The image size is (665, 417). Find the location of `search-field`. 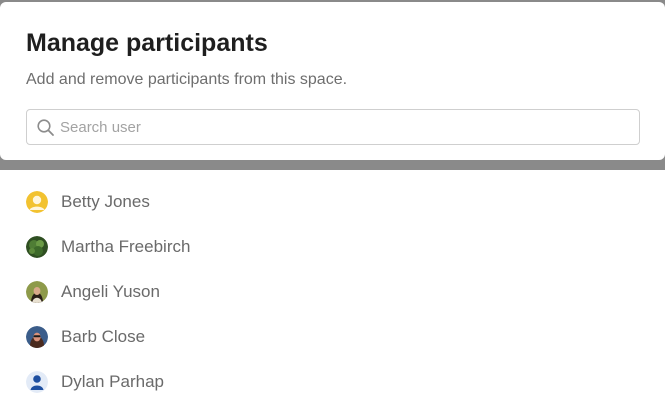

search-field is located at coordinates (333, 127).